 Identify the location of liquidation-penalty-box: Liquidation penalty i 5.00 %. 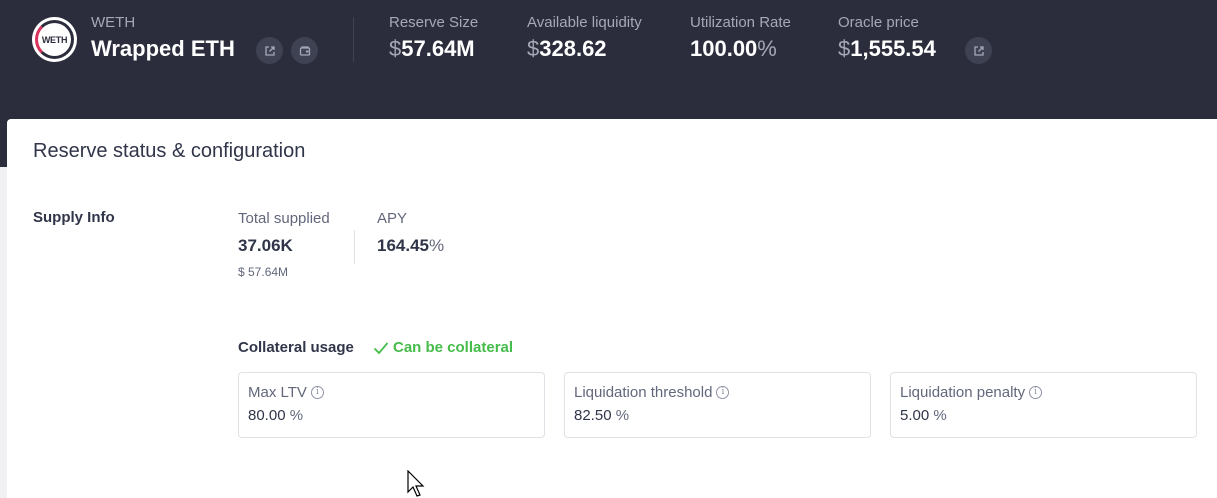
(1043, 405).